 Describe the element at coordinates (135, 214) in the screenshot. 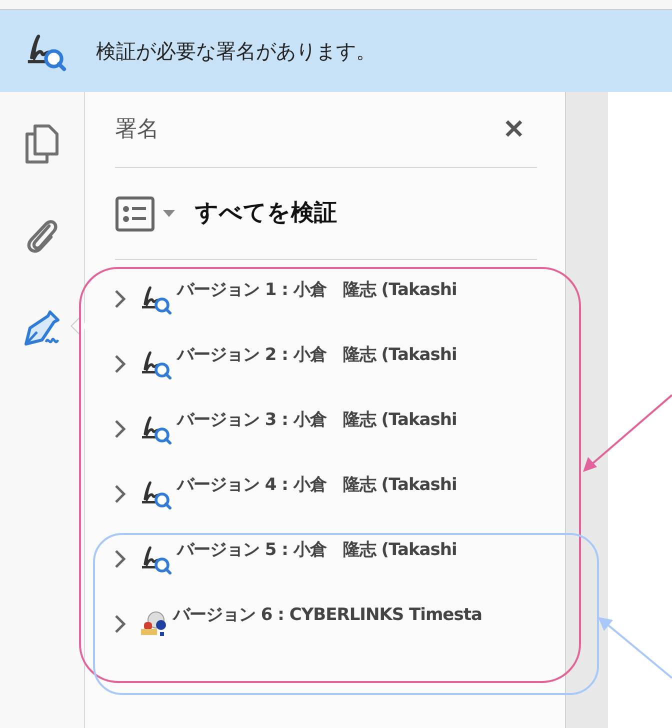

I see `list-options-icon` at that location.